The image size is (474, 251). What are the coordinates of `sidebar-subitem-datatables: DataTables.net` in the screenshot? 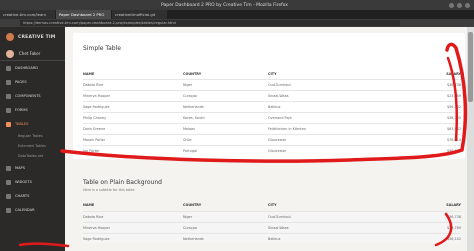 It's located at (32, 156).